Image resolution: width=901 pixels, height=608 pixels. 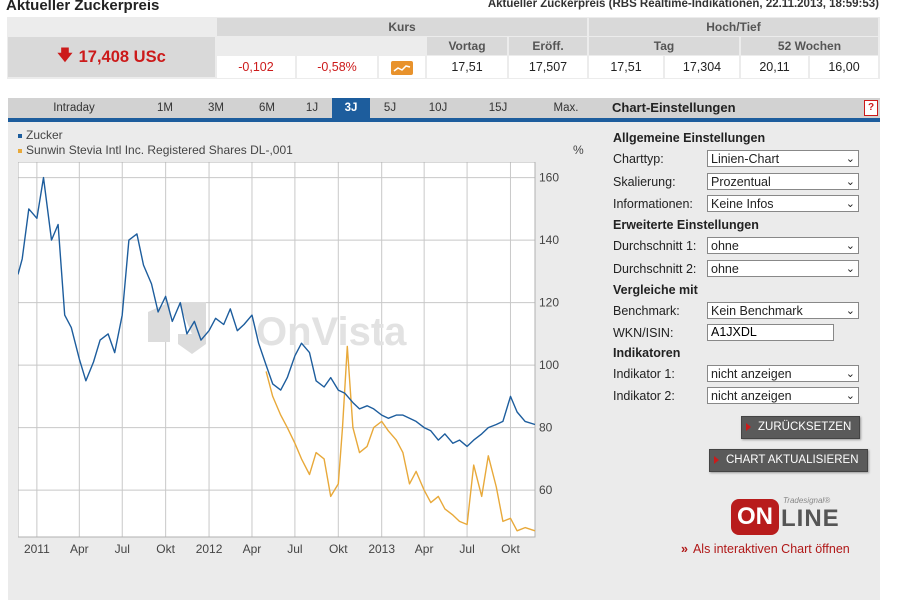 I want to click on interactive-chart-label: Als interaktiven Chart öffnen, so click(x=771, y=549).